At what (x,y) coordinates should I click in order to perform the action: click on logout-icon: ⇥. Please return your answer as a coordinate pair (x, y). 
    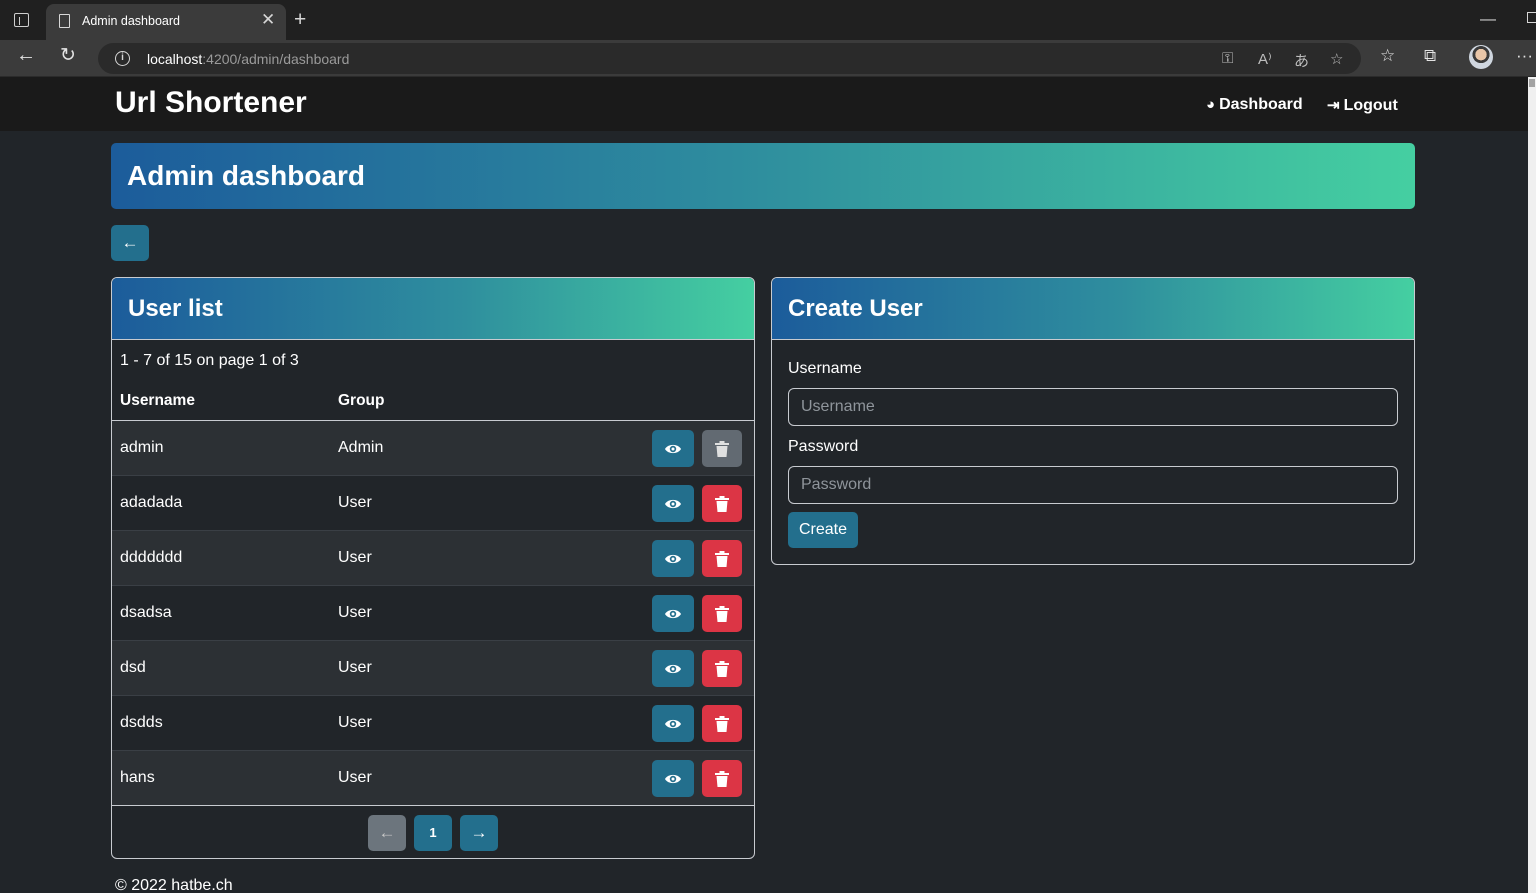
    Looking at the image, I should click on (1333, 105).